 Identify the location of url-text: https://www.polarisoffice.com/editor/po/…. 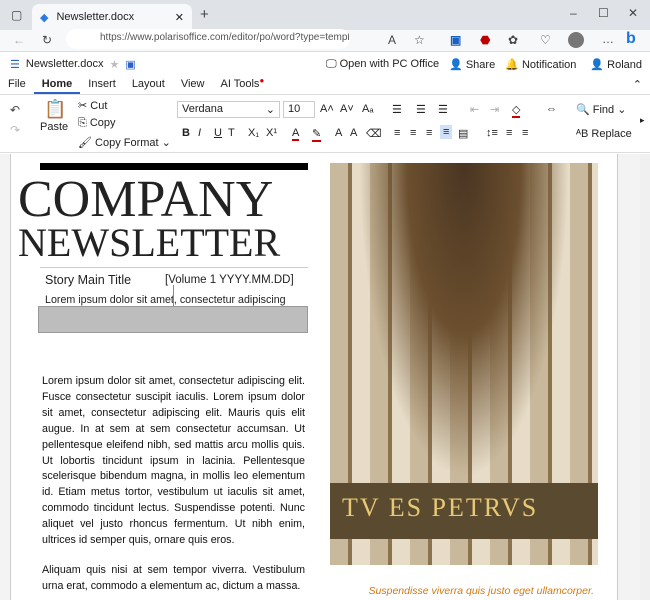
(225, 37).